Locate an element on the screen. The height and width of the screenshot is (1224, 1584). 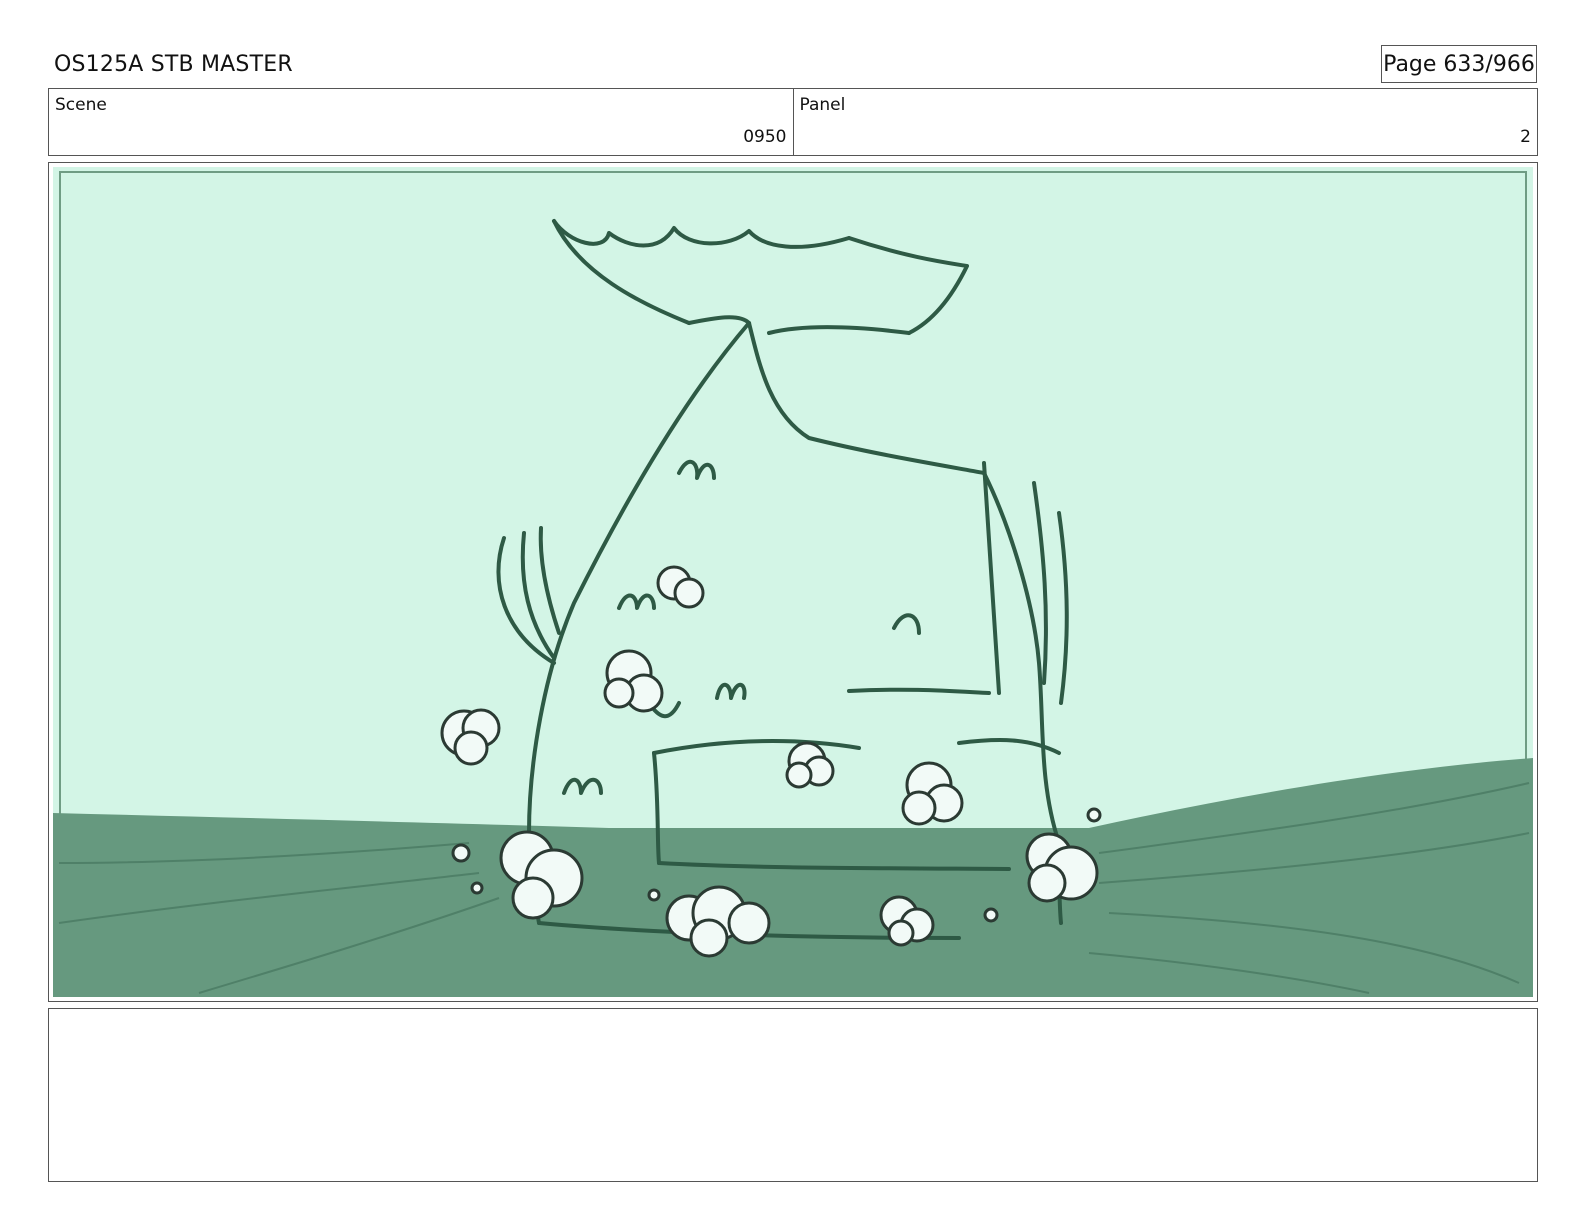
panel-notes is located at coordinates (793, 1095).